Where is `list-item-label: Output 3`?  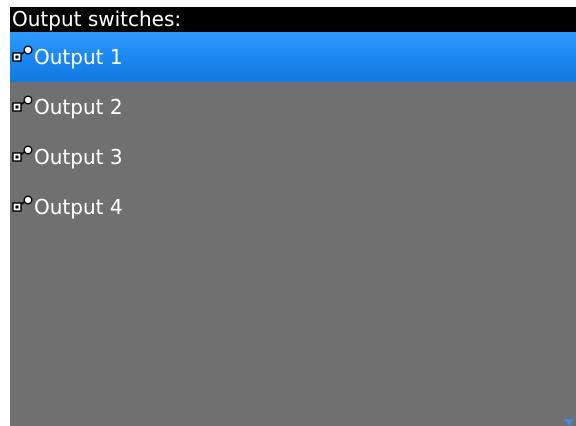
list-item-label: Output 3 is located at coordinates (78, 157).